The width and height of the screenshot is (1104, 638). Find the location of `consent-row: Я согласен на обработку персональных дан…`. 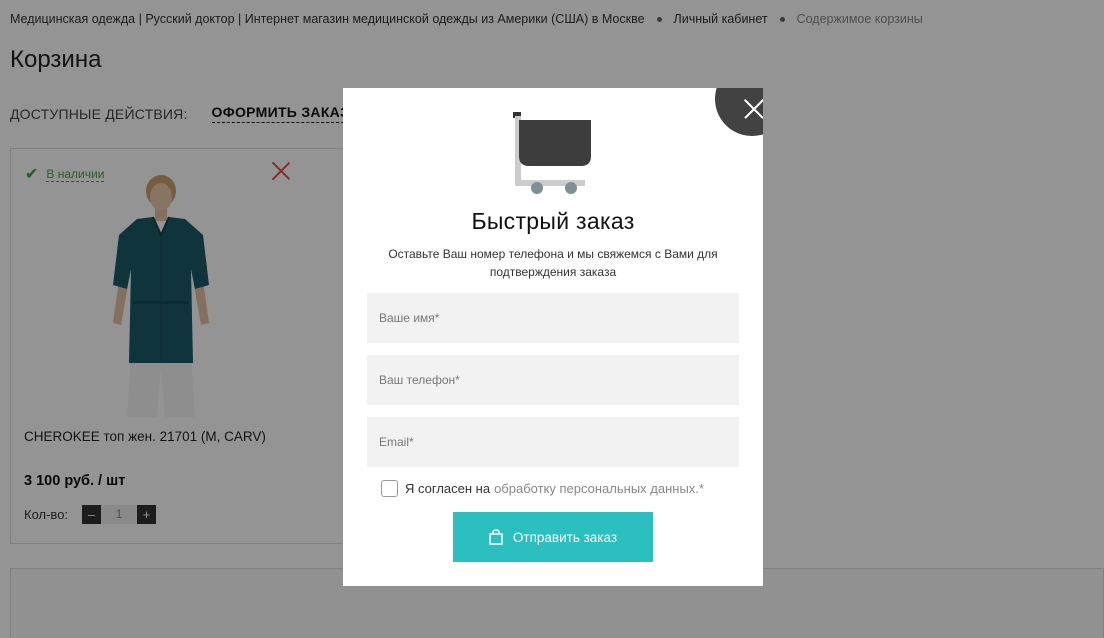

consent-row: Я согласен на обработку персональных дан… is located at coordinates (542, 488).